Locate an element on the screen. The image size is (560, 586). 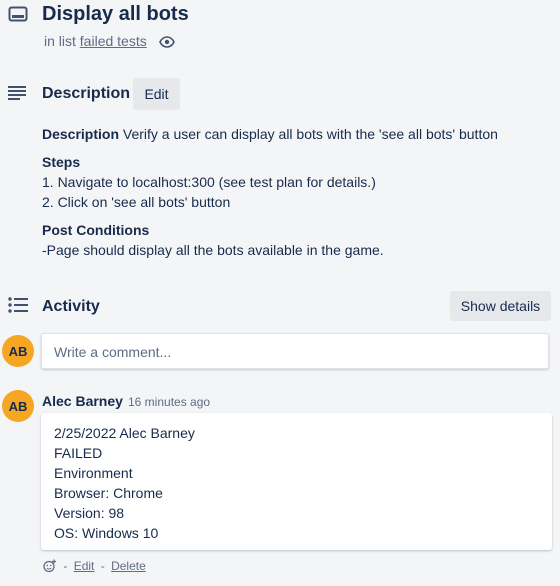
show-details-button: Show details is located at coordinates (500, 306).